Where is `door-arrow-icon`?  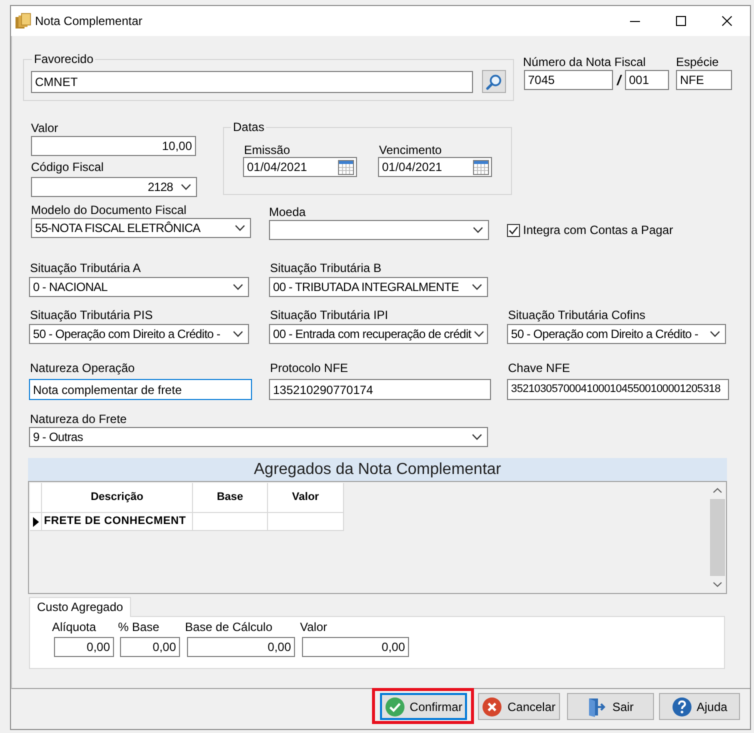
door-arrow-icon is located at coordinates (597, 706).